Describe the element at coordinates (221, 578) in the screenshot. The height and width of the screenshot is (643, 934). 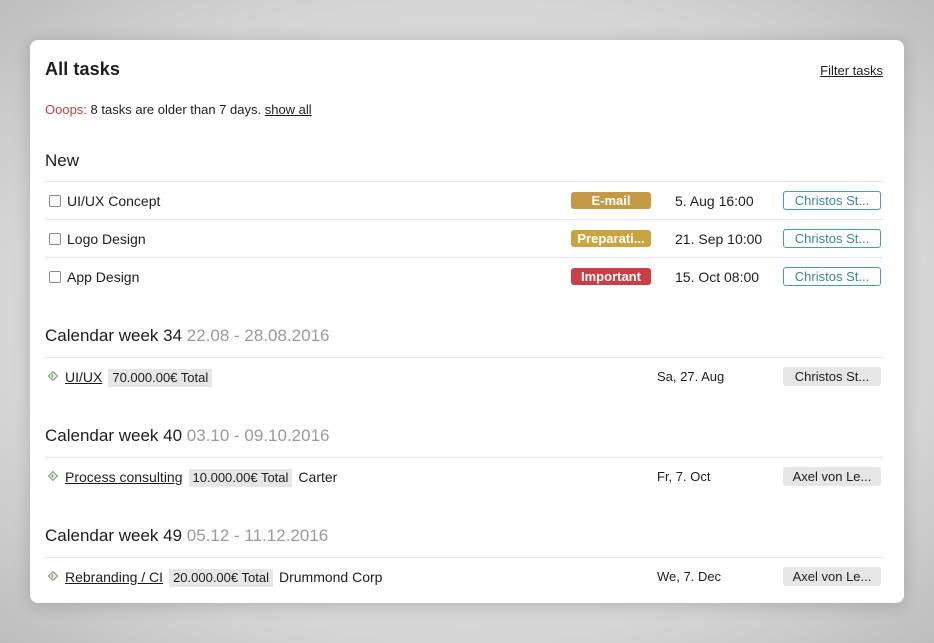
I see `amount-badge: 20.000.00€ Total` at that location.